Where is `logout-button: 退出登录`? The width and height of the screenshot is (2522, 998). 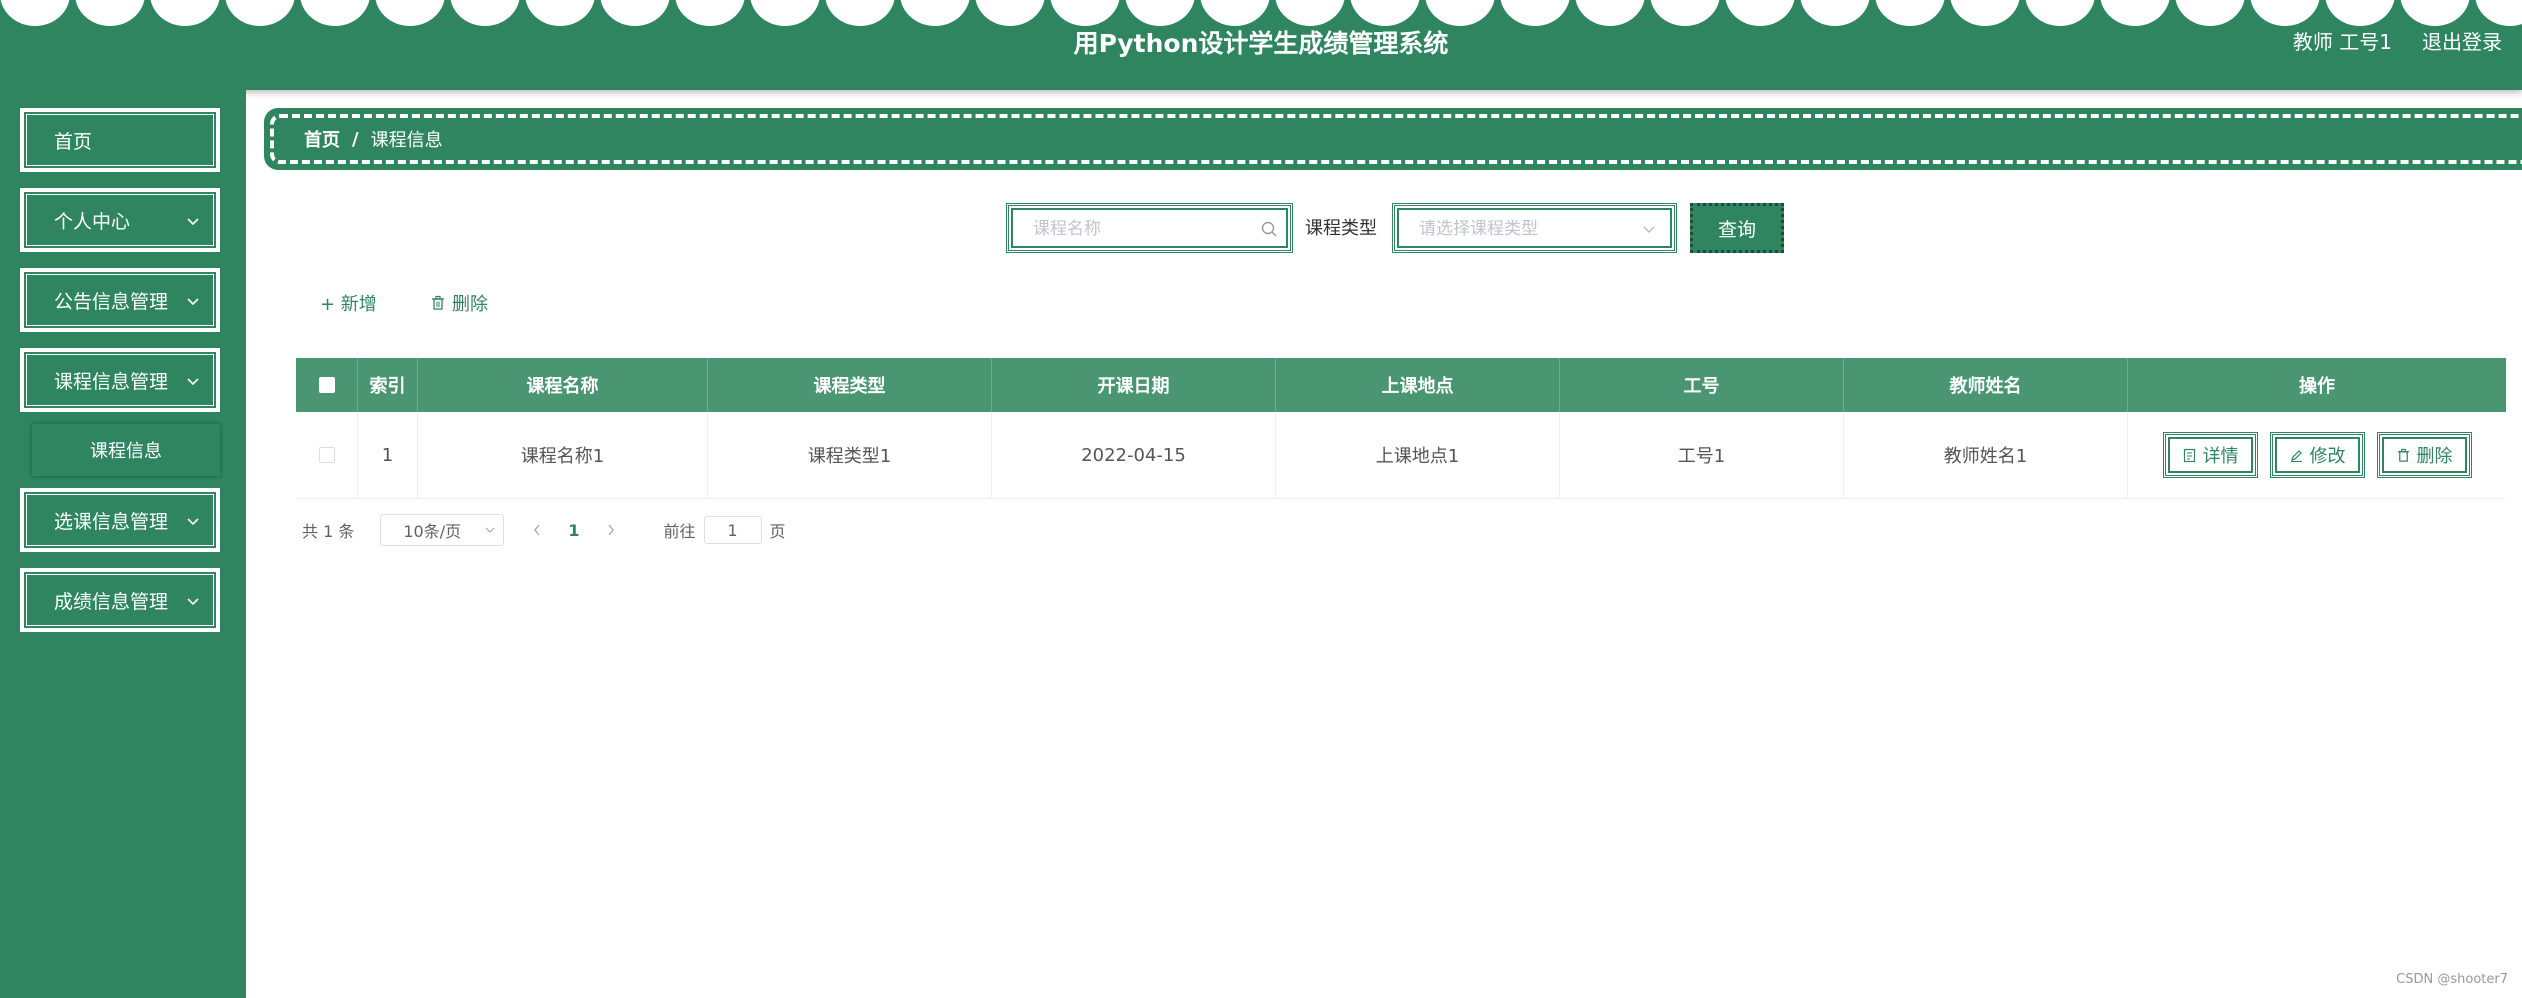
logout-button: 退出登录 is located at coordinates (2462, 40).